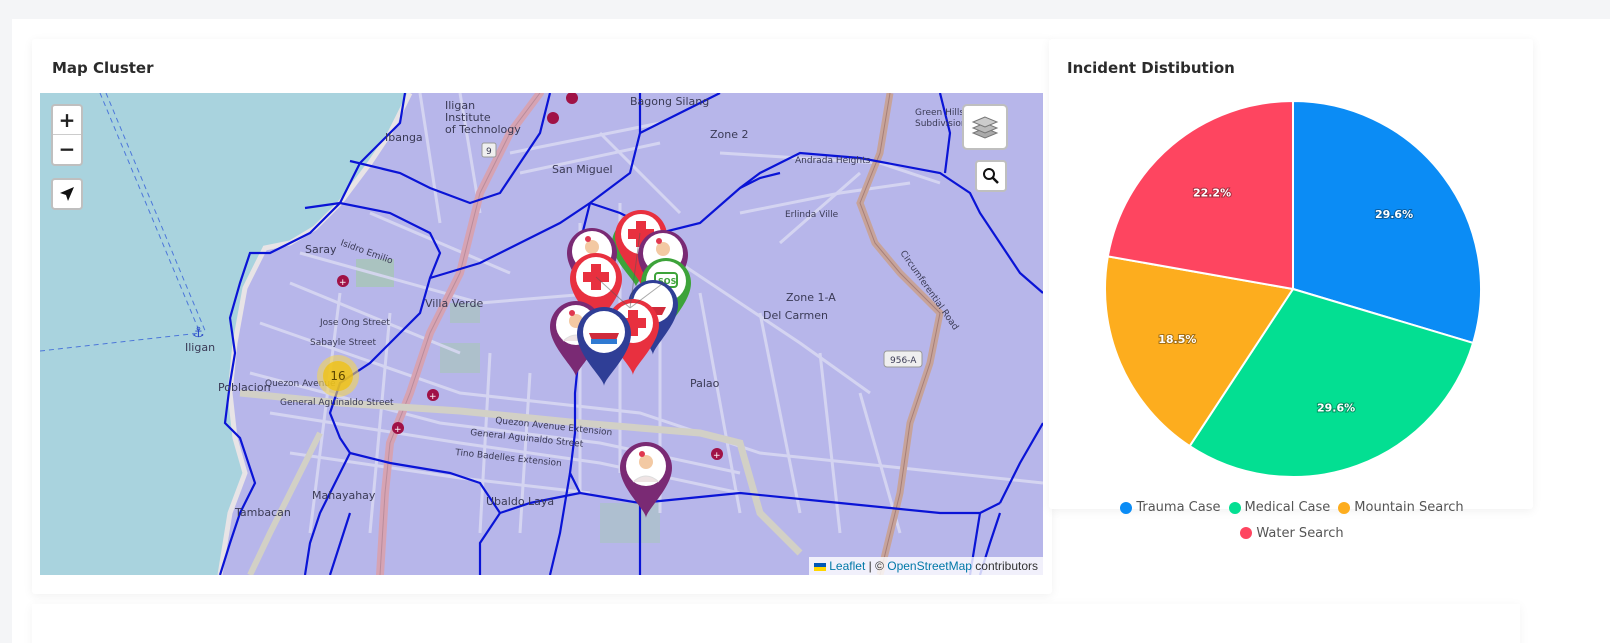 This screenshot has height=643, width=1610. What do you see at coordinates (812, 215) in the screenshot?
I see `svg-text: Erlinda Ville` at bounding box center [812, 215].